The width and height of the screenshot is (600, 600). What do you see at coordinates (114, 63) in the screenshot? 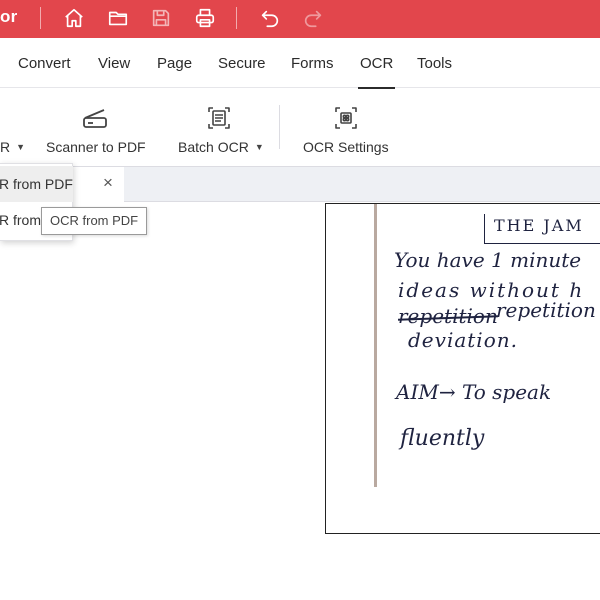
I see `menu-view: View` at bounding box center [114, 63].